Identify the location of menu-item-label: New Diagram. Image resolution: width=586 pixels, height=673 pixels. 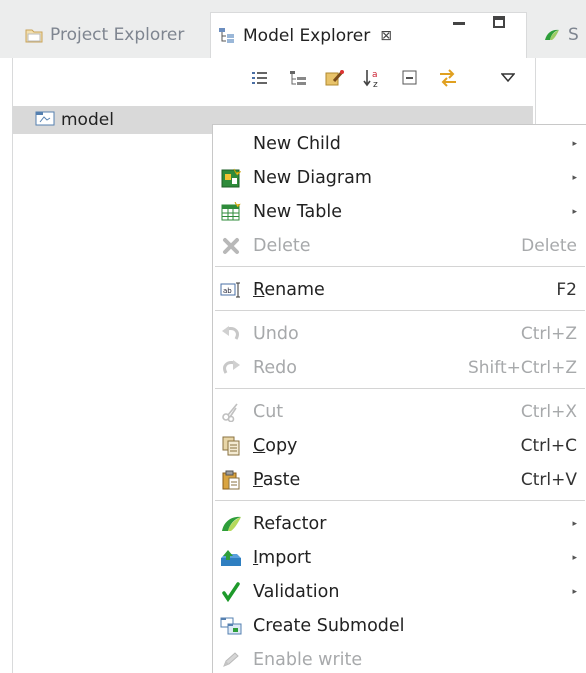
(312, 178).